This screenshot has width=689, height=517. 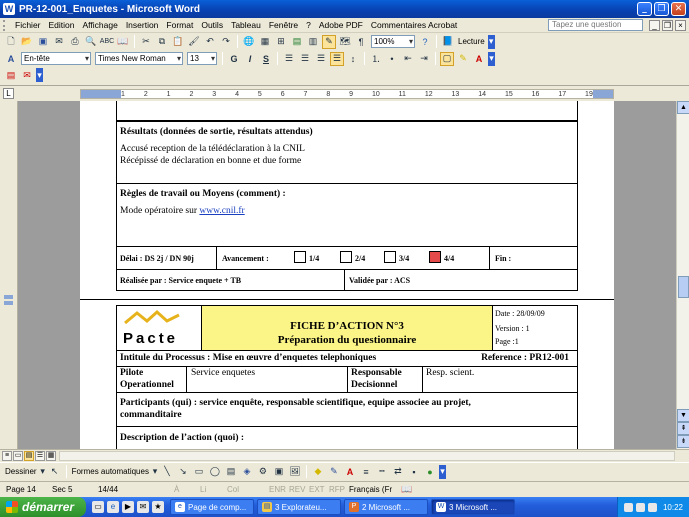 What do you see at coordinates (313, 42) in the screenshot?
I see `columns-icon: ▥` at bounding box center [313, 42].